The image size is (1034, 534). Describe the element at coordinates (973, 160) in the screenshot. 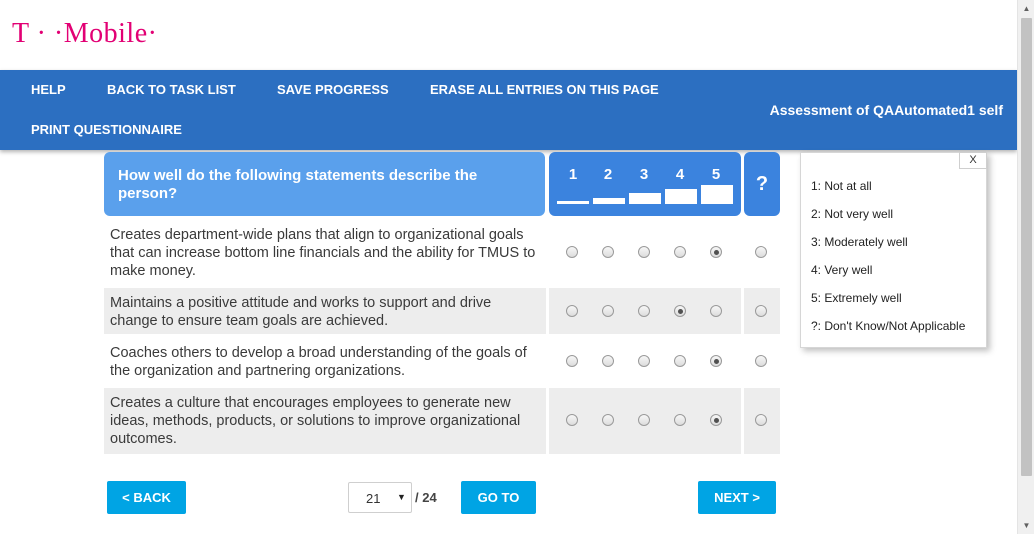

I see `legend-close-button: X` at that location.